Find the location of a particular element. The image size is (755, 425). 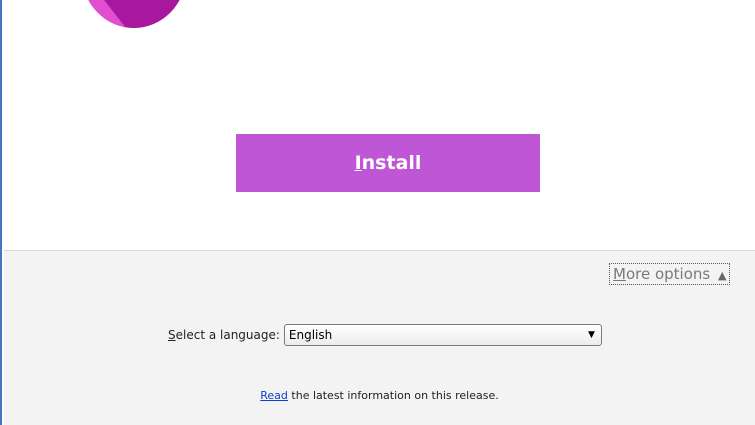

release-info-text: the latest information on this release. is located at coordinates (393, 395).